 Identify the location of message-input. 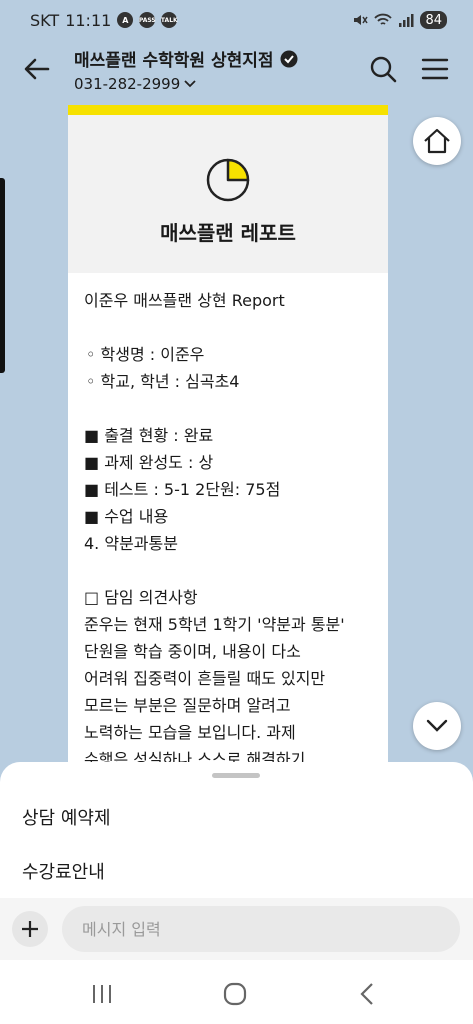
(261, 929).